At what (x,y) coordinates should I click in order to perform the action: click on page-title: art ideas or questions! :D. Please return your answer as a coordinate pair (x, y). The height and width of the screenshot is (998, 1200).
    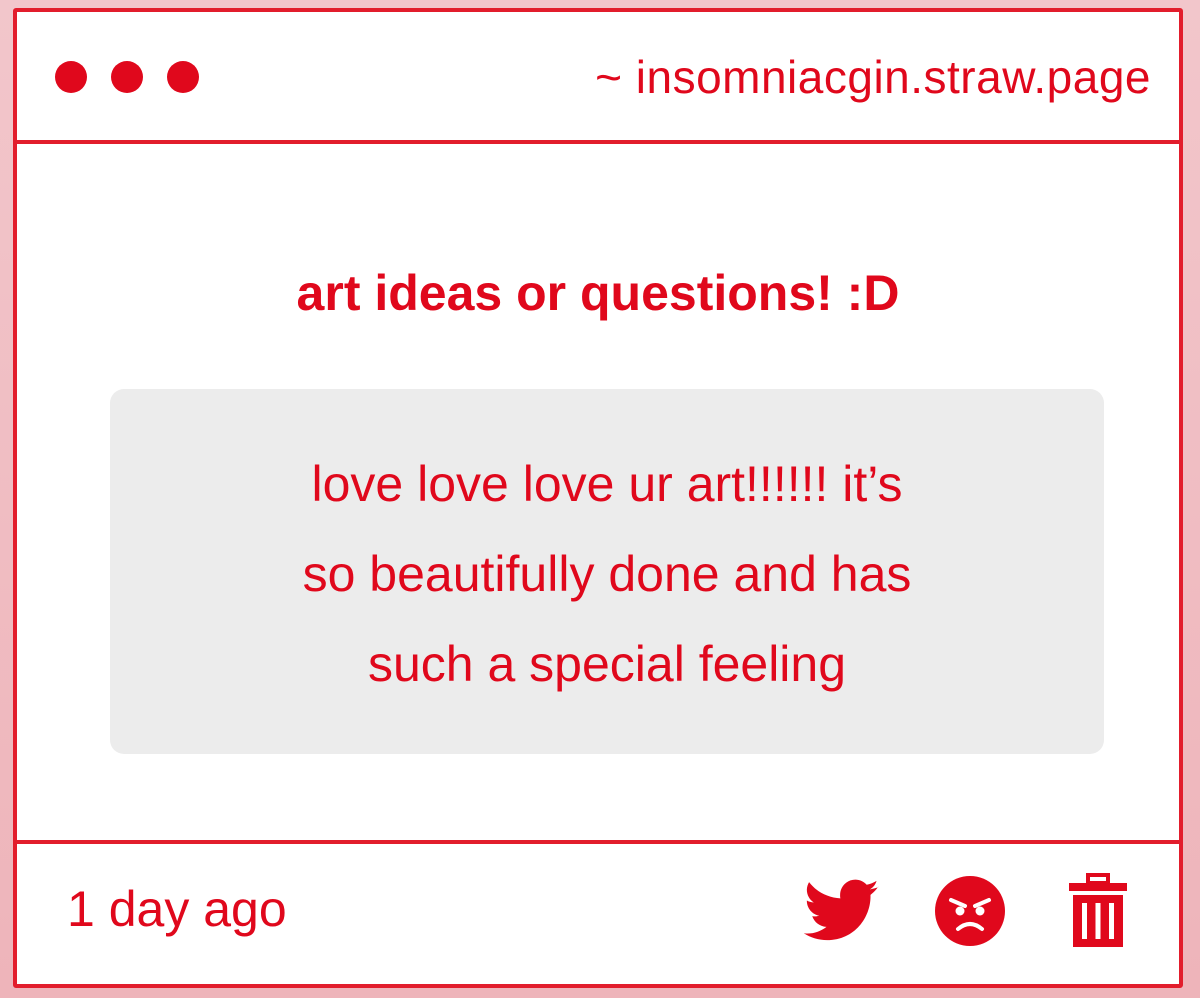
    Looking at the image, I should click on (598, 293).